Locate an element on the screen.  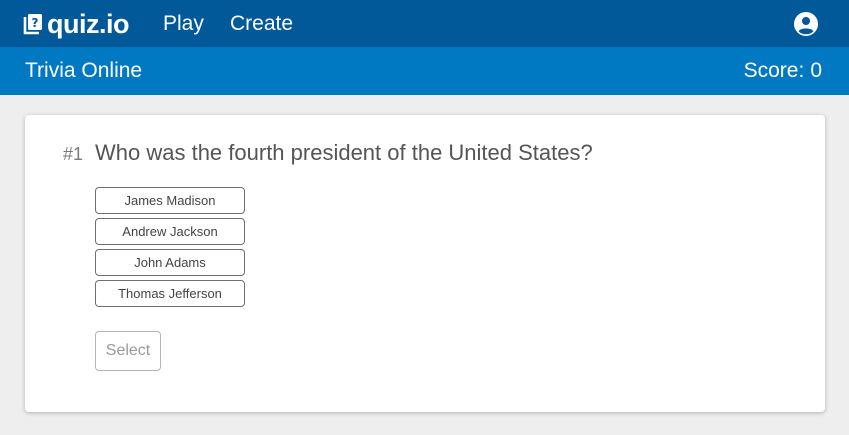
answer-option-james-madison: James Madison is located at coordinates (170, 200).